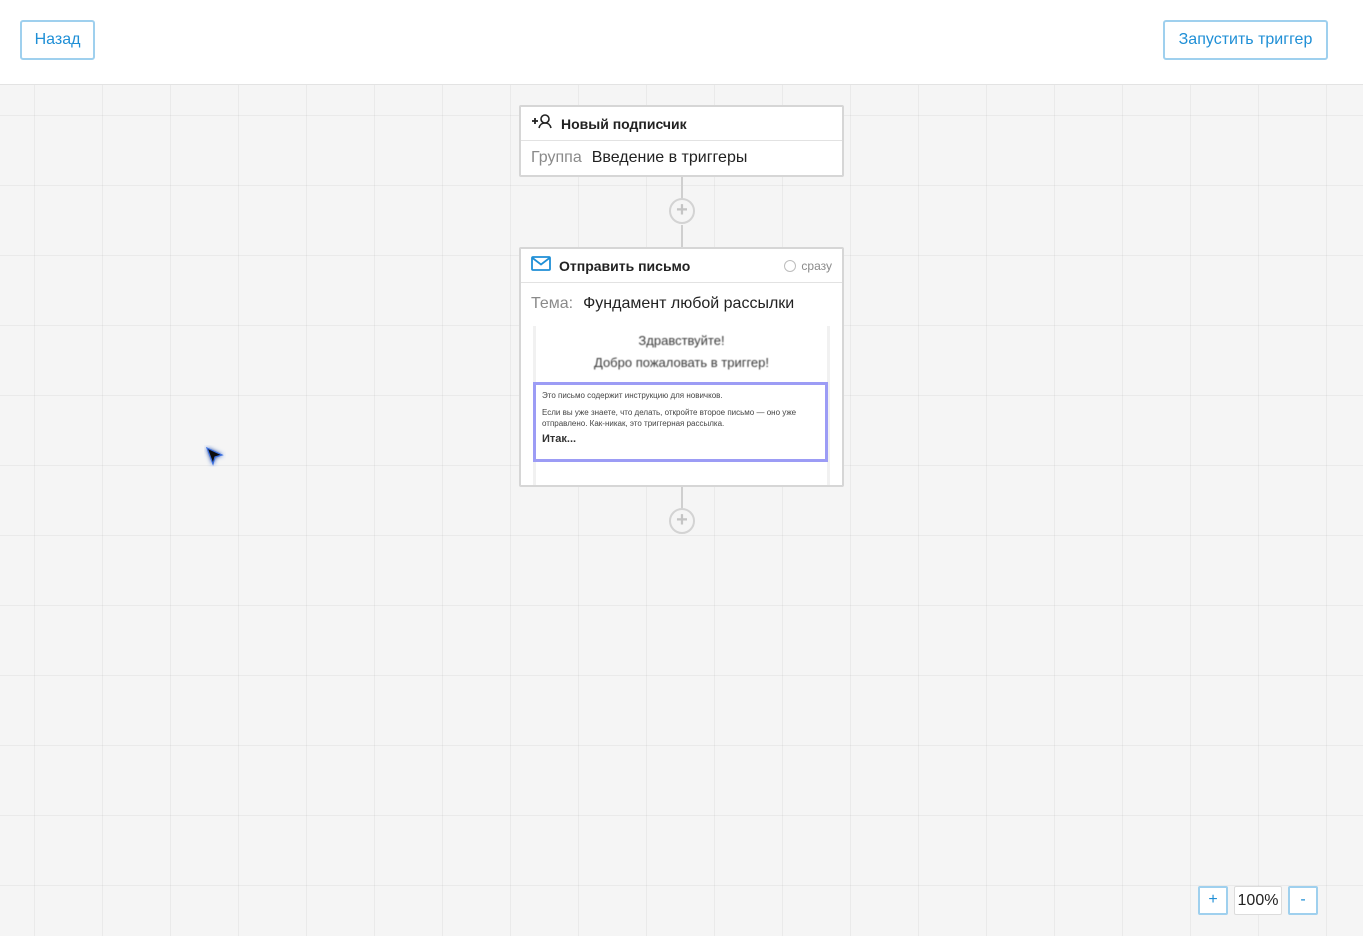 This screenshot has width=1363, height=936. I want to click on mail-node-header: Отправить письмо сразу, so click(681, 266).